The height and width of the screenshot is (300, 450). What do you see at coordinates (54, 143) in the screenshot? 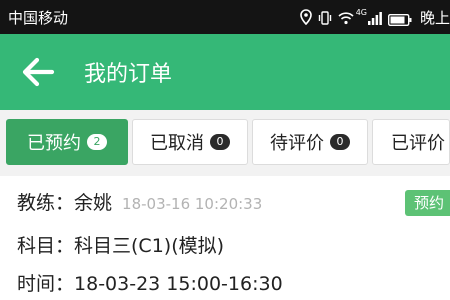
I see `tab-label: 已预约` at bounding box center [54, 143].